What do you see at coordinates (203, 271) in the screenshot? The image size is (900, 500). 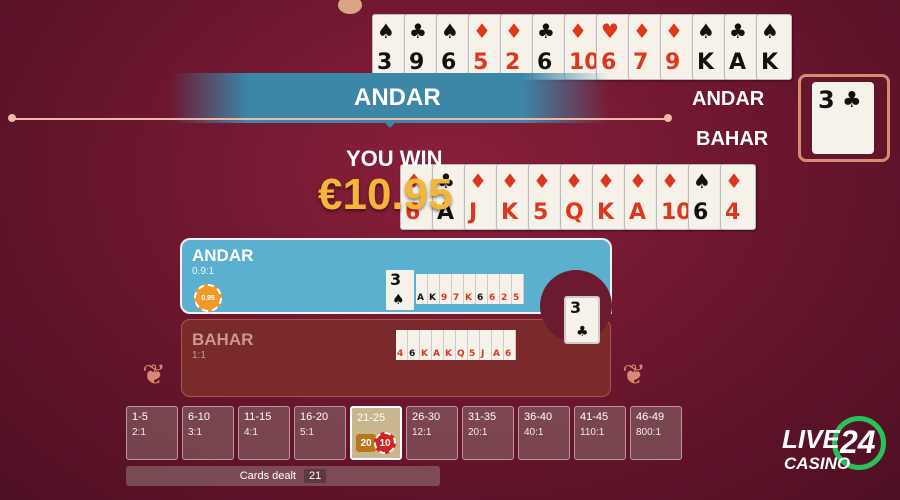 I see `andar-panel-odds: 0.9:1` at bounding box center [203, 271].